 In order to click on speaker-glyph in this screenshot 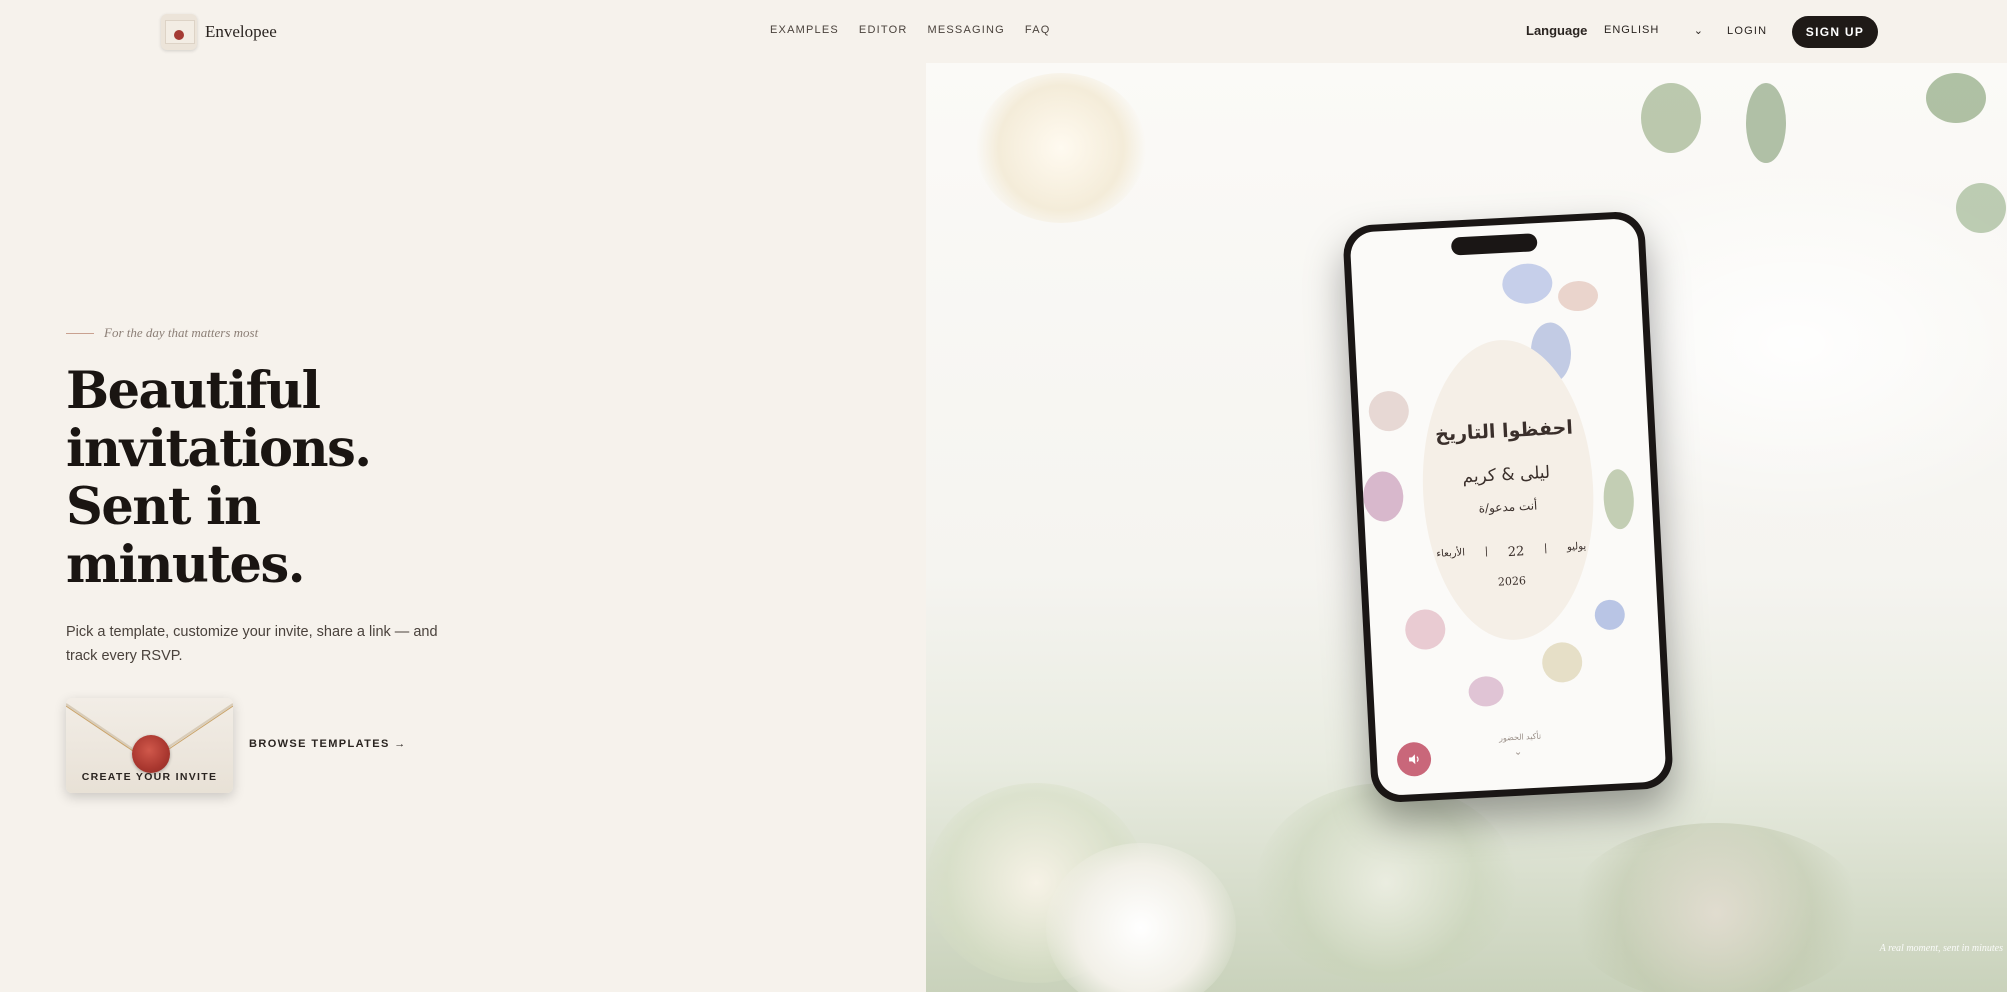, I will do `click(1413, 759)`.